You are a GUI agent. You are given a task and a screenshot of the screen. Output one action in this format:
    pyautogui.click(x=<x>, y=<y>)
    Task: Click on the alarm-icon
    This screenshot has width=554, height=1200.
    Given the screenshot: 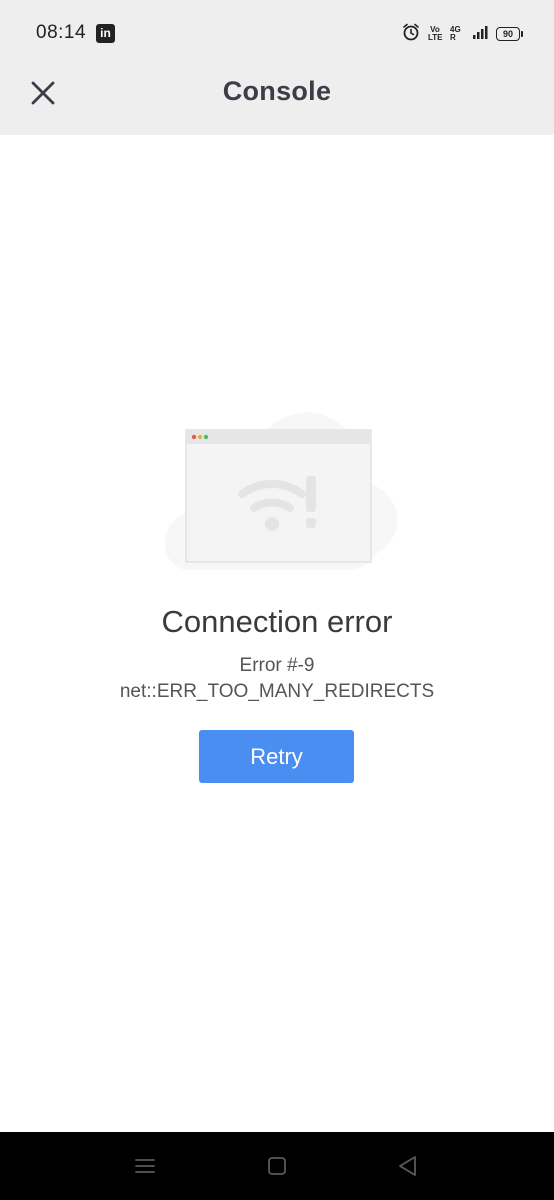 What is the action you would take?
    pyautogui.click(x=411, y=34)
    